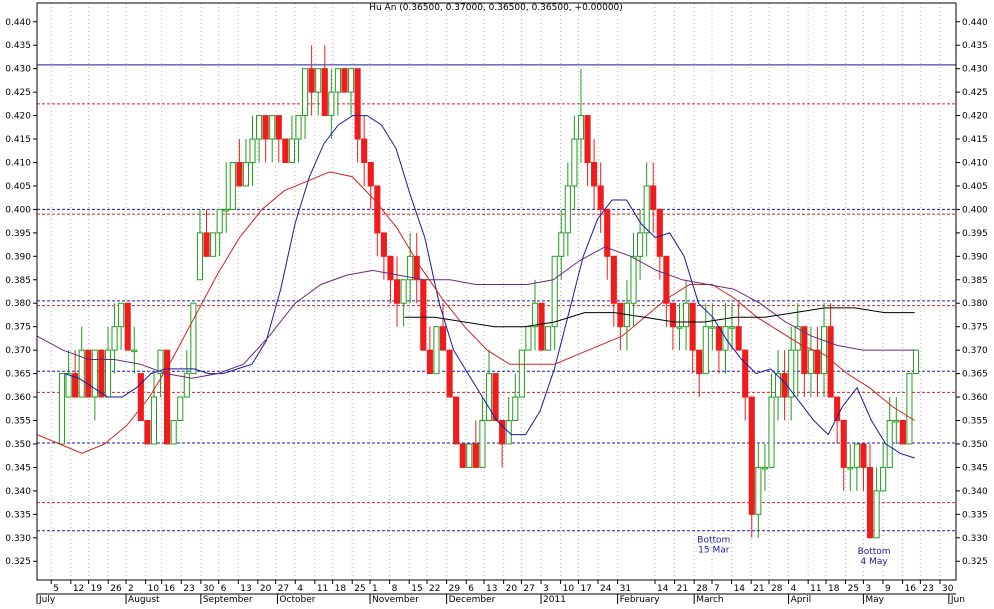 This screenshot has width=994, height=609. I want to click on x-tick-label: 9, so click(888, 589).